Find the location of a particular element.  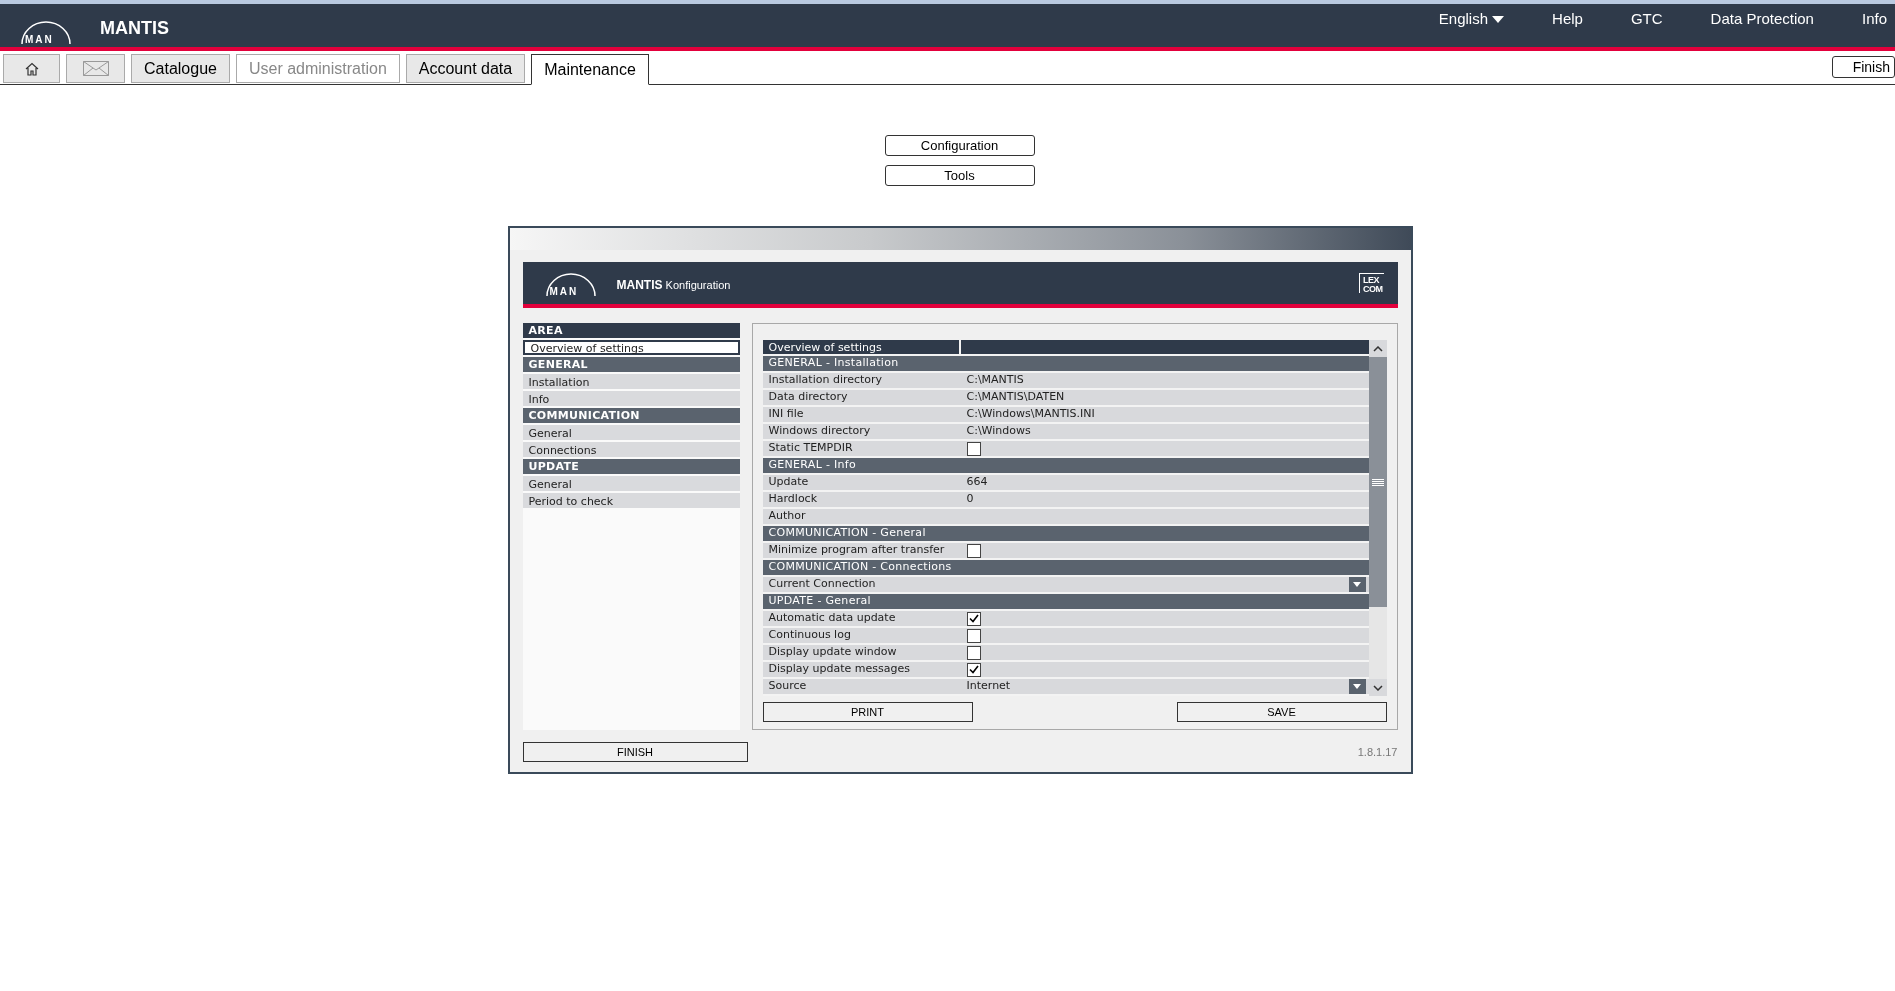

tab: Account data is located at coordinates (465, 68).